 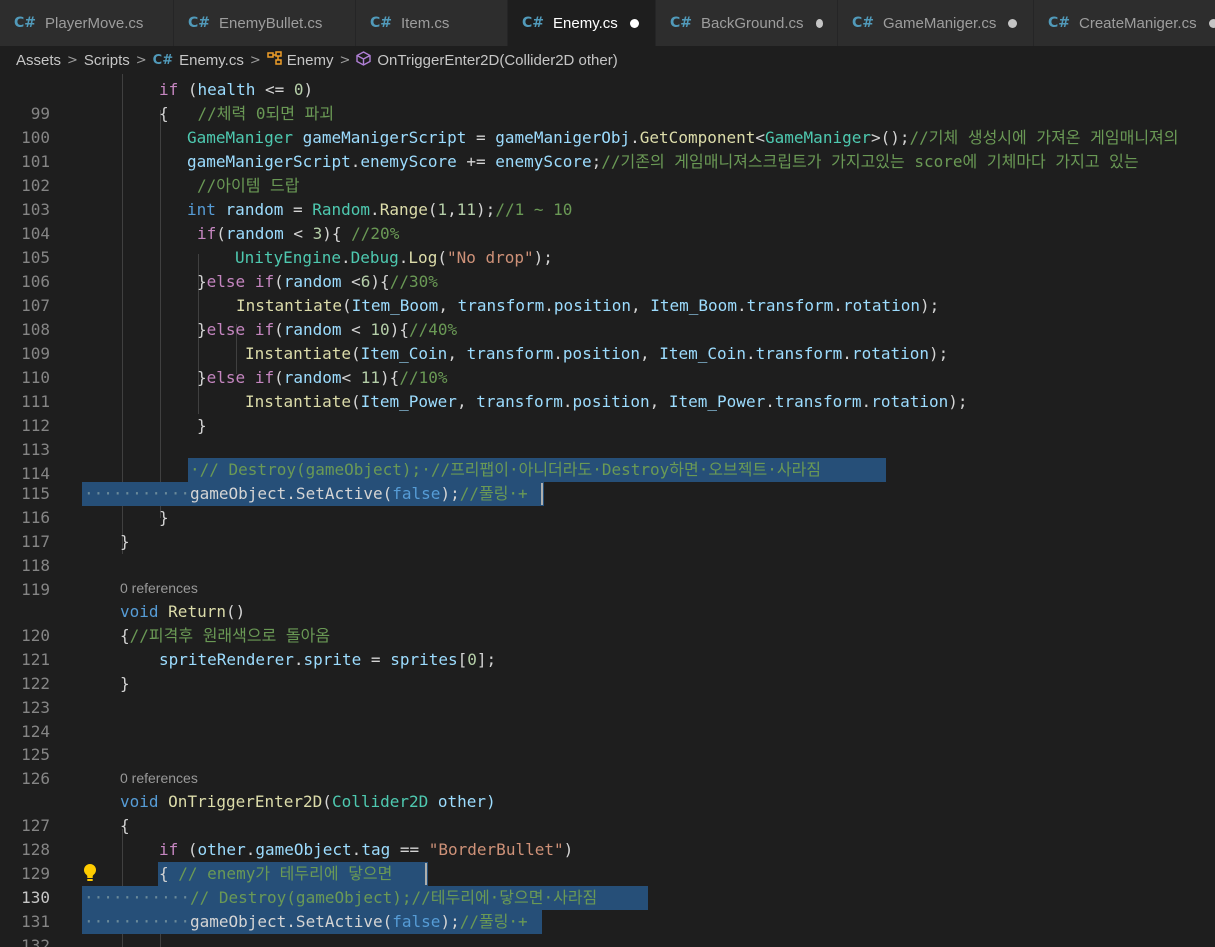 I want to click on code-line: 130 { // enemy가 테두리에 닿으면, so click(x=607, y=884).